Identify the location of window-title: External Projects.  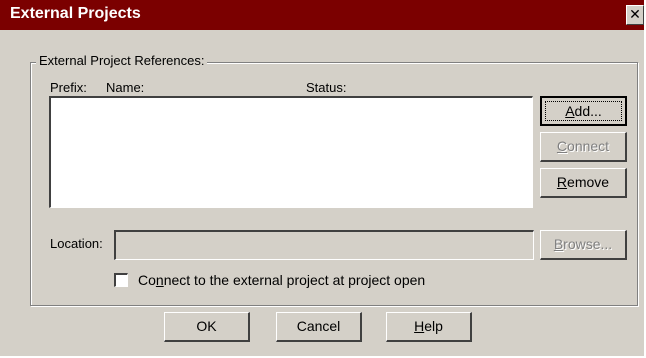
(75, 13).